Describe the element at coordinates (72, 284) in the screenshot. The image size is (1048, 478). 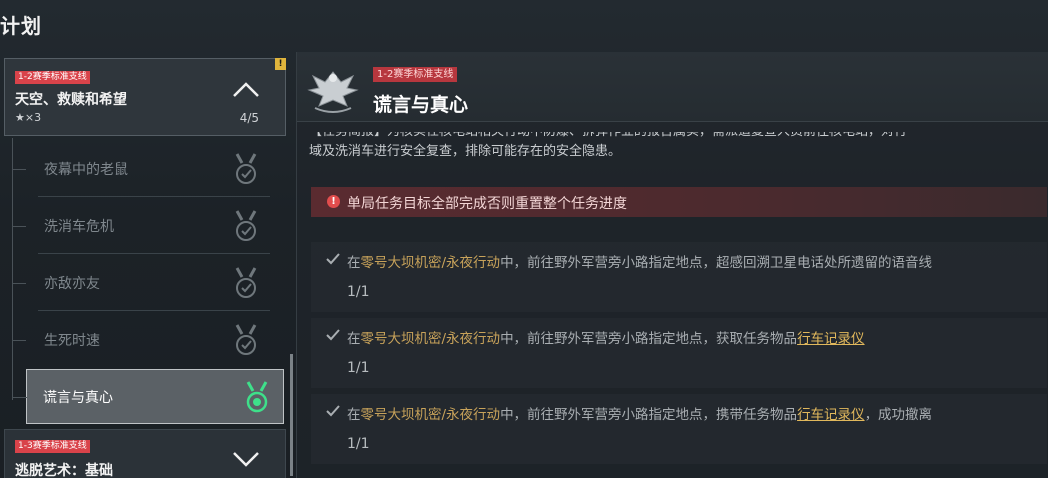
I see `sub-task-label: 亦敌亦友` at that location.